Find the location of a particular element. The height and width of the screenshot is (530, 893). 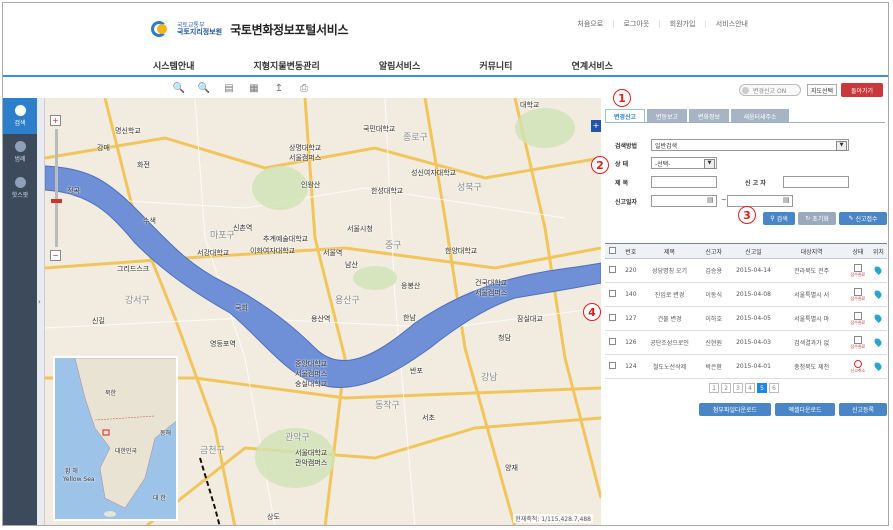

reset-button: ↻ 초기화 is located at coordinates (817, 218).